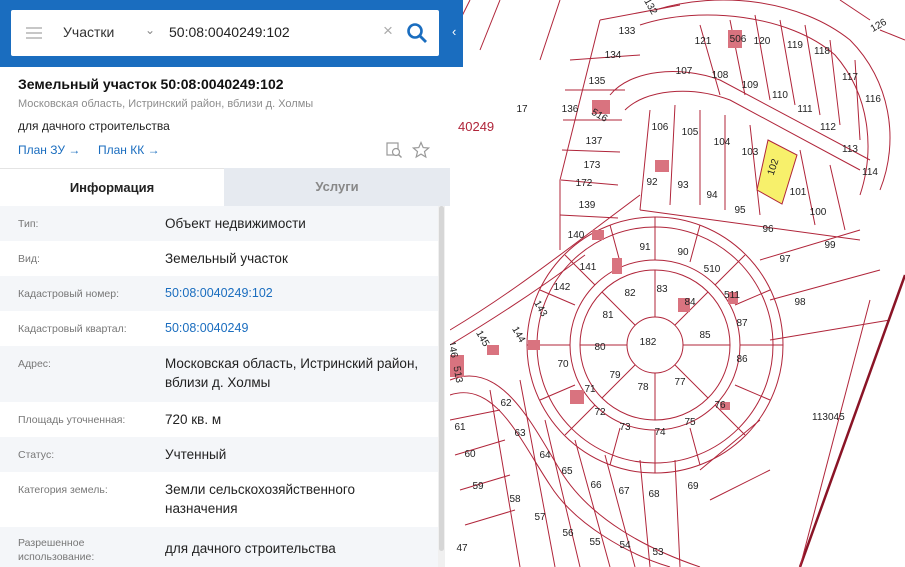 The width and height of the screenshot is (905, 567). I want to click on quarter-label-2: 113045, so click(828, 417).